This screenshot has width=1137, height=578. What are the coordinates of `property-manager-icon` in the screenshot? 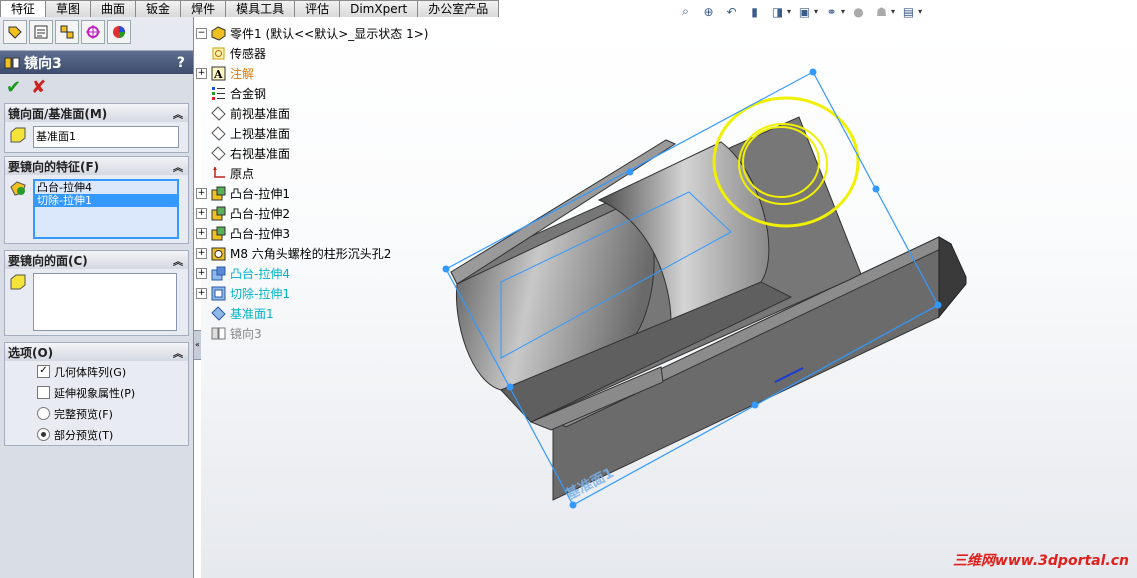 It's located at (41, 32).